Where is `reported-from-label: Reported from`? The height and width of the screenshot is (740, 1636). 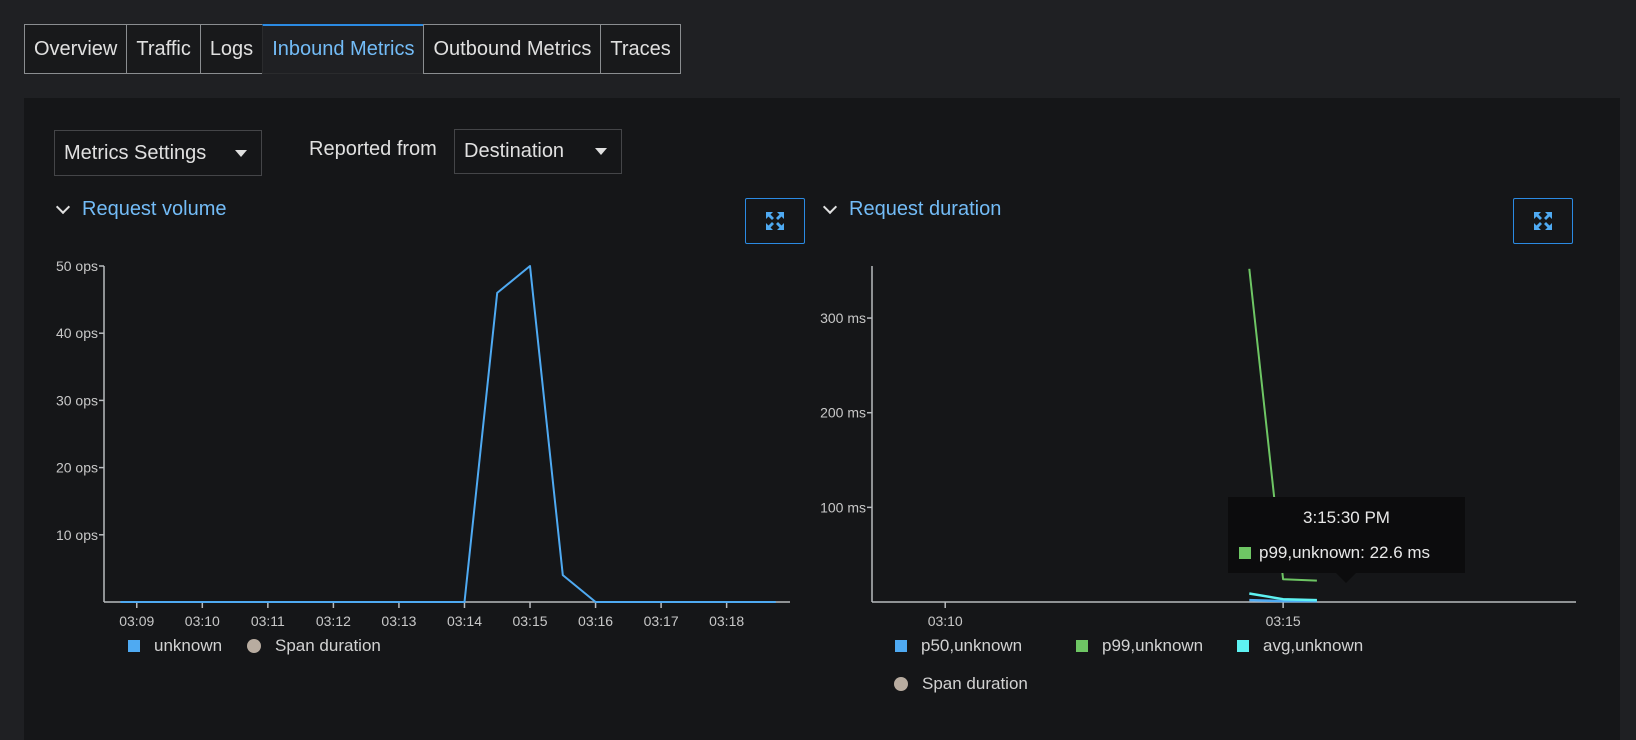
reported-from-label: Reported from is located at coordinates (373, 149).